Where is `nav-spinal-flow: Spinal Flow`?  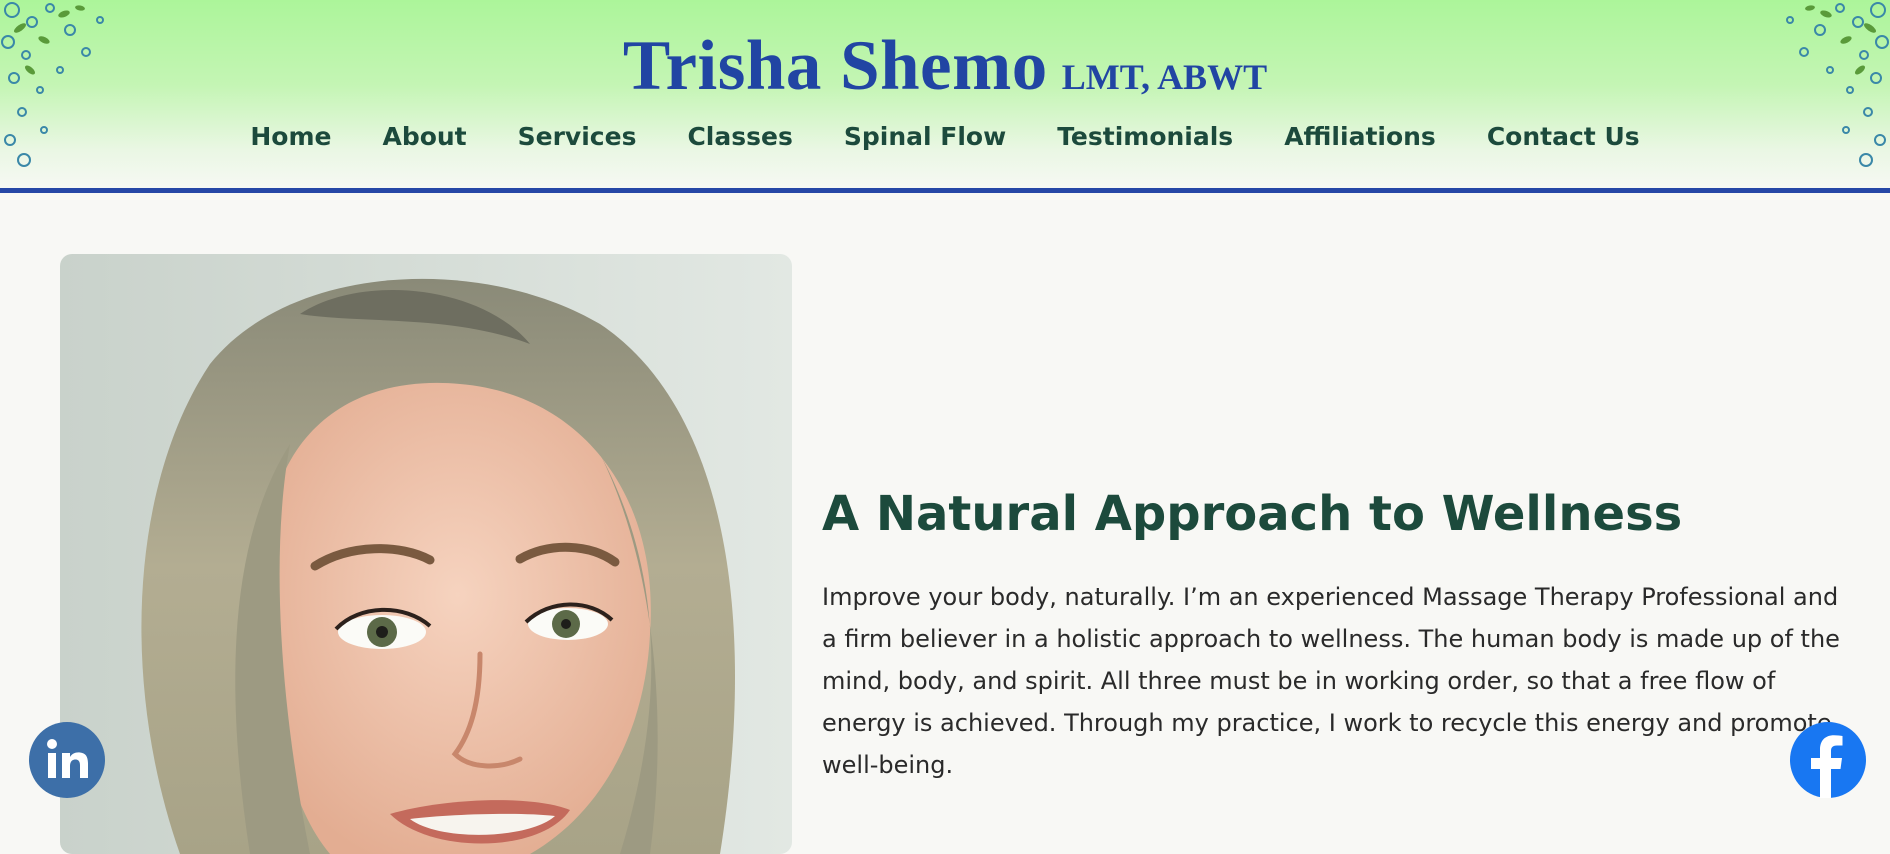 nav-spinal-flow: Spinal Flow is located at coordinates (925, 136).